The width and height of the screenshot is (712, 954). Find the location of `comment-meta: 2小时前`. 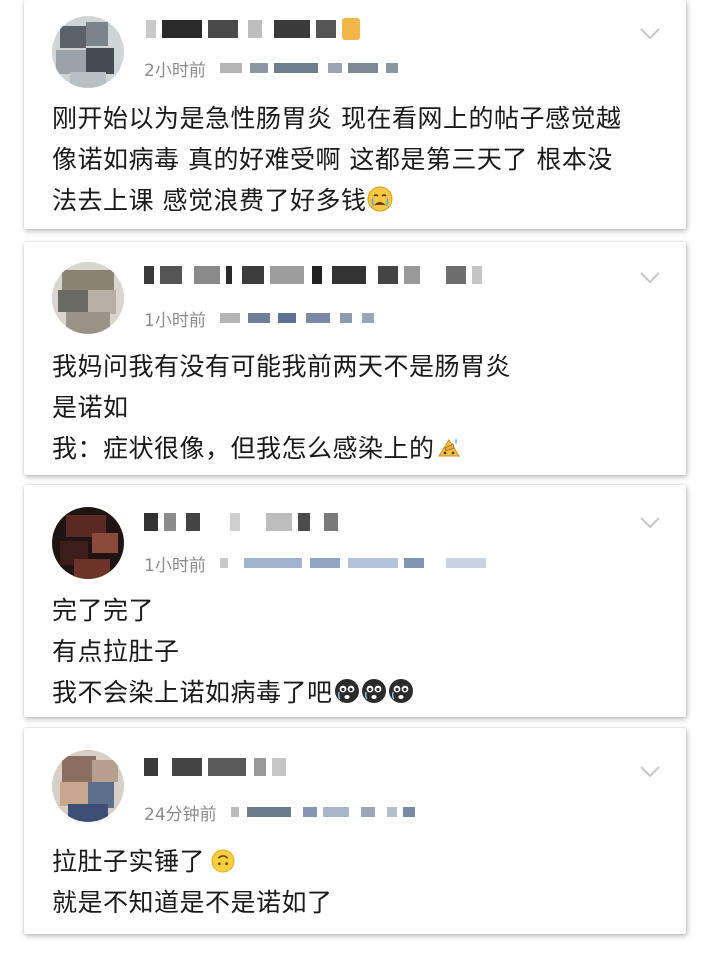

comment-meta: 2小时前 is located at coordinates (354, 68).